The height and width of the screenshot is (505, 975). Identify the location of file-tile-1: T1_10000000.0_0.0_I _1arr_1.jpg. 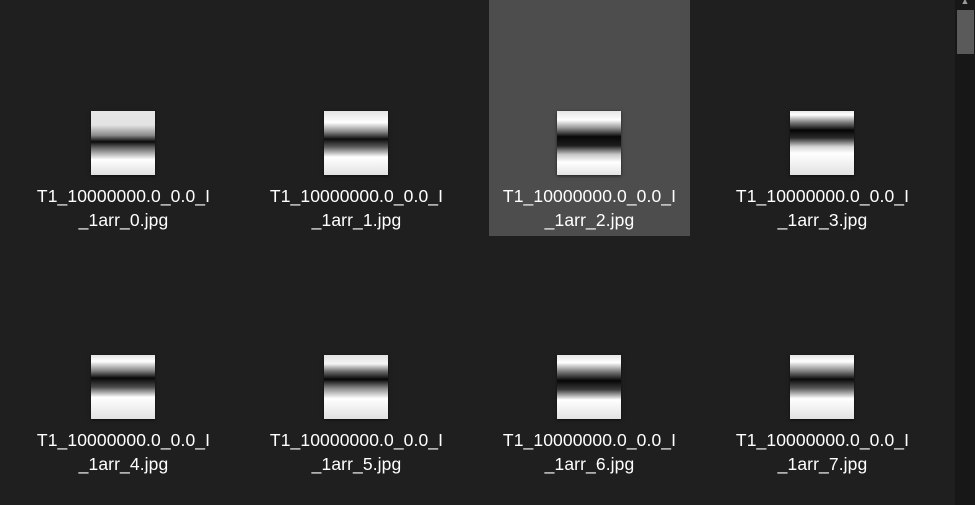
(356, 118).